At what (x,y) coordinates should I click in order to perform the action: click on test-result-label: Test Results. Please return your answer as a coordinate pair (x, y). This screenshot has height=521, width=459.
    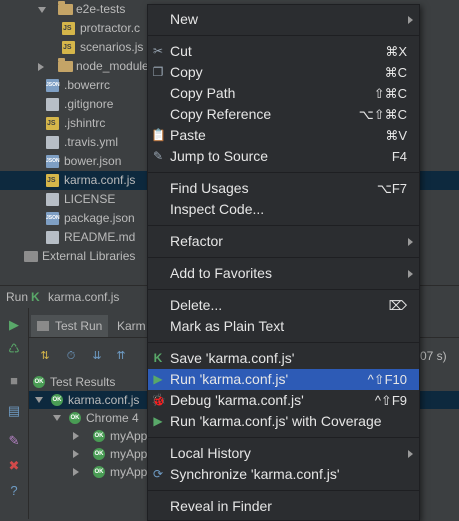
    Looking at the image, I should click on (83, 382).